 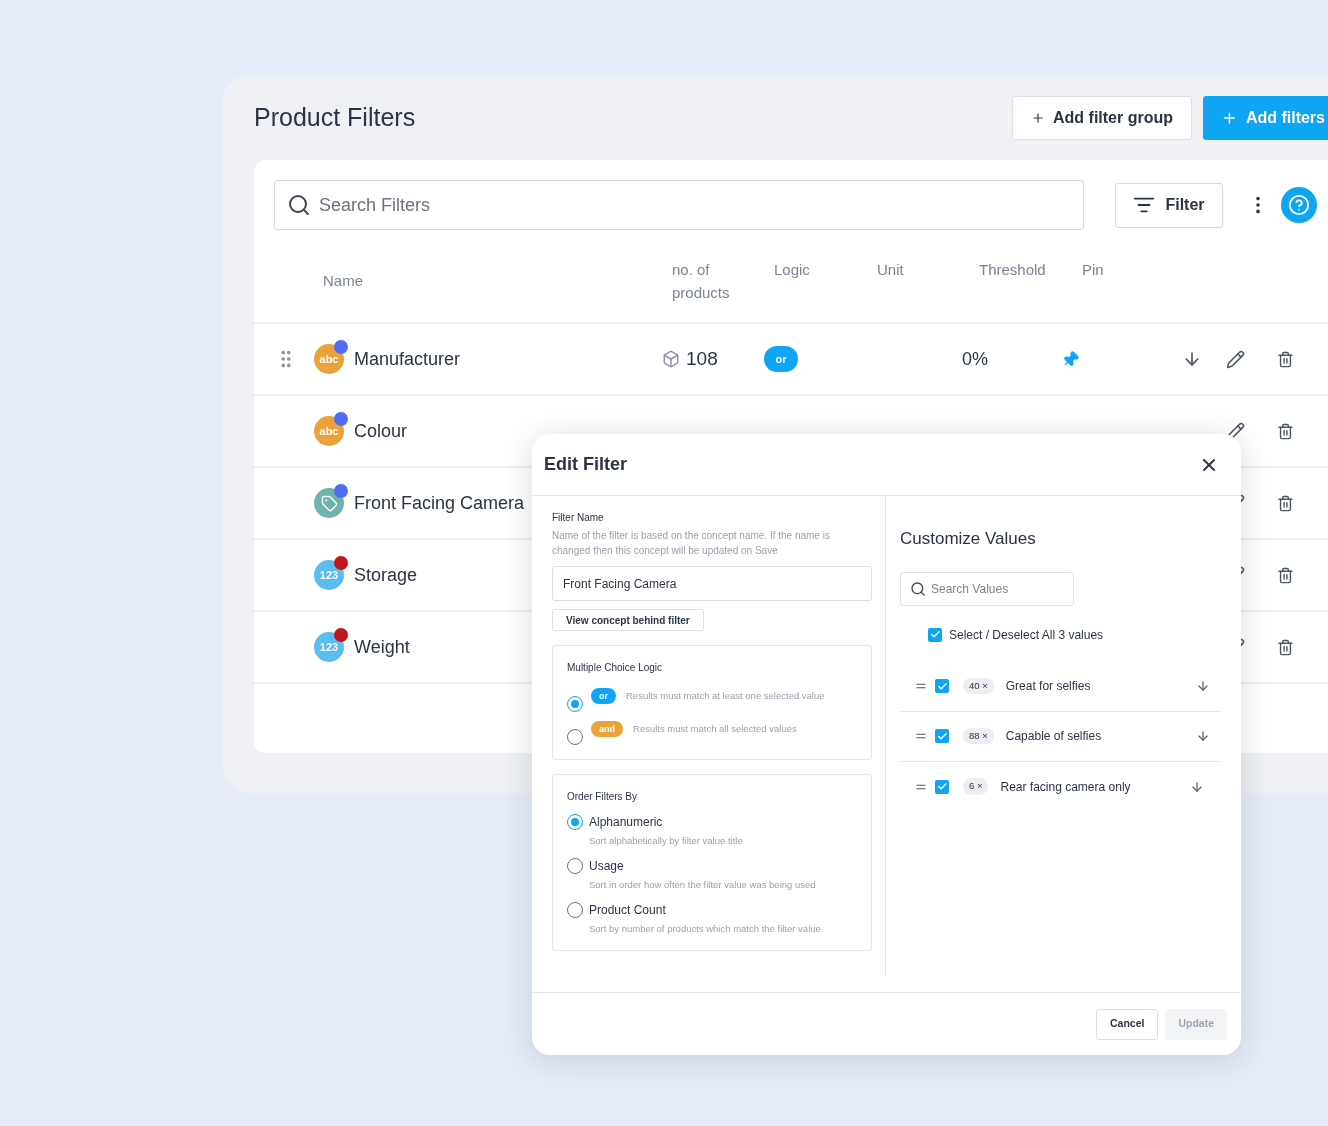 I want to click on table-row: abc Manufacturer 108 or 0%, so click(x=791, y=360).